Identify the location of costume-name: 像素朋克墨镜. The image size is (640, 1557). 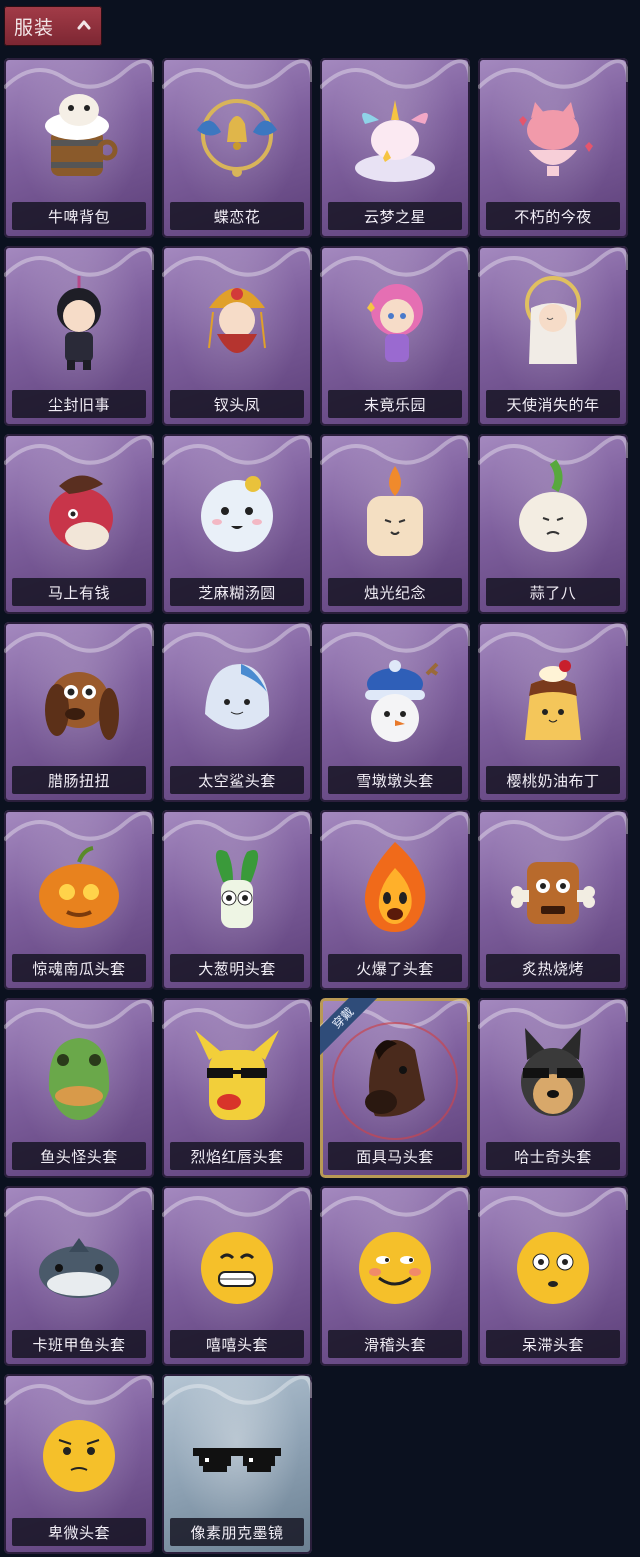
(237, 1532).